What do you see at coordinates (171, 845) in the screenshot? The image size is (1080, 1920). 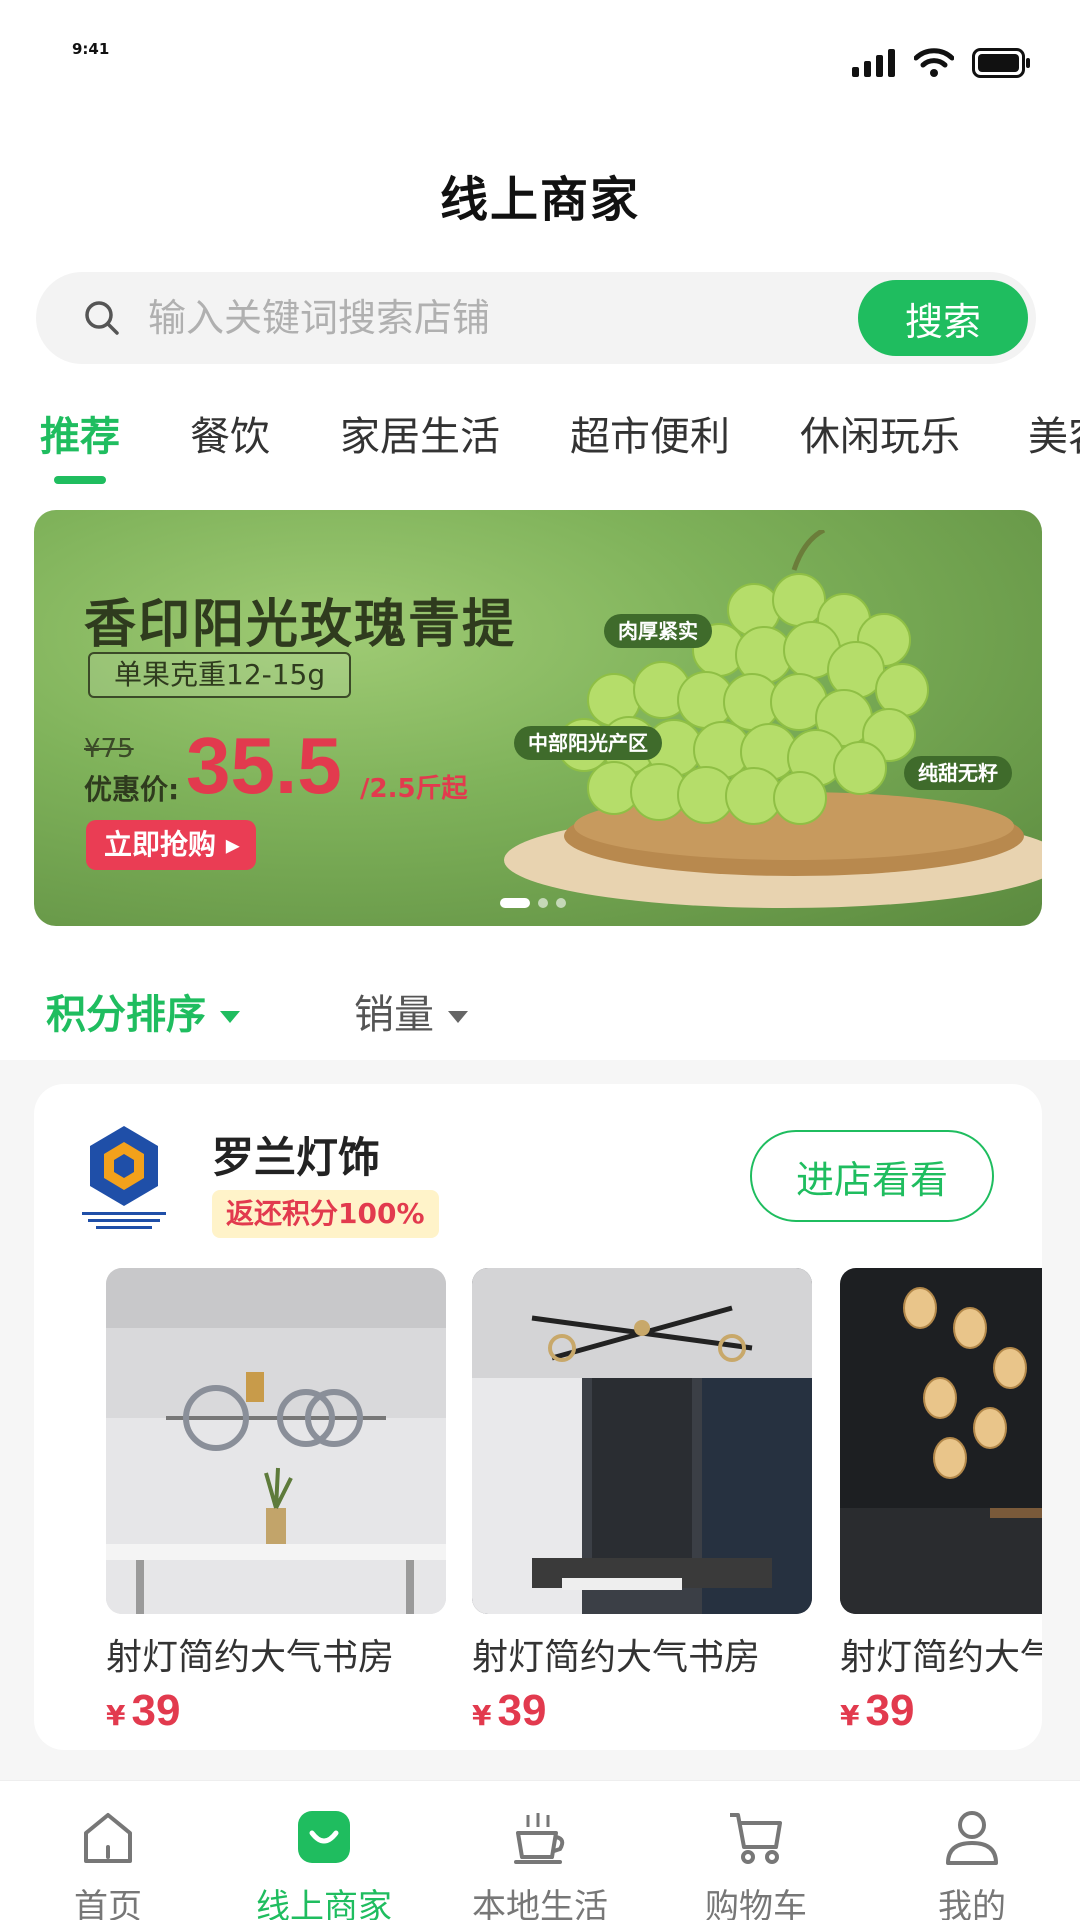 I see `buy-now-button: 立即抢购 ▸` at bounding box center [171, 845].